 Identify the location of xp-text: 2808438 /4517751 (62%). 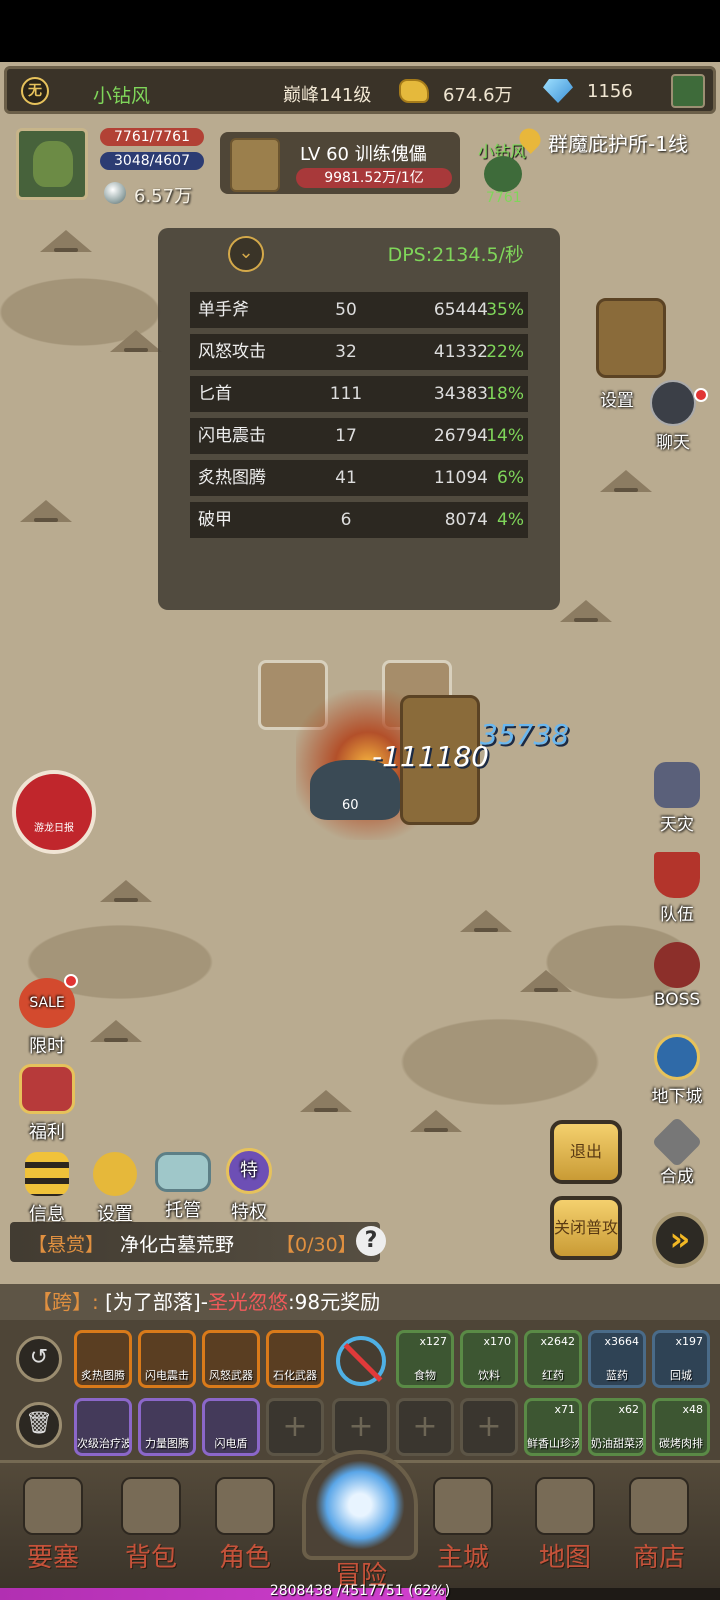
(360, 1591).